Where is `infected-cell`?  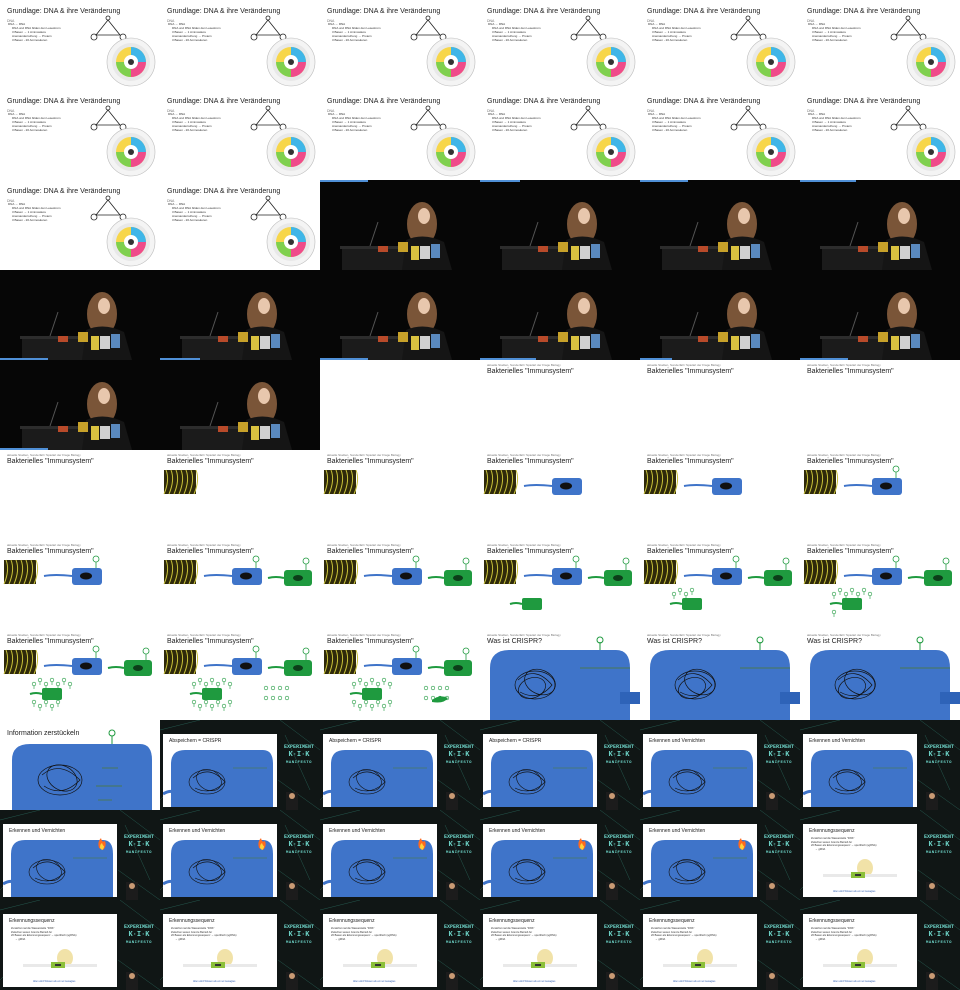 infected-cell is located at coordinates (525, 604).